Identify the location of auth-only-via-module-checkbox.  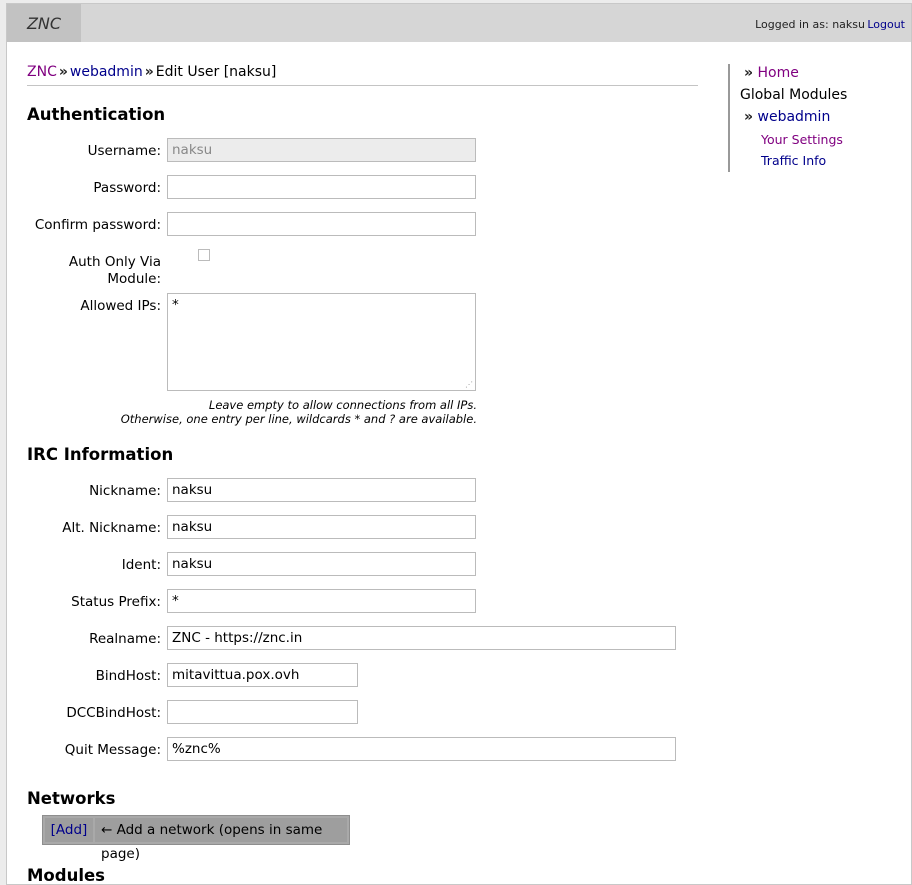
(204, 255).